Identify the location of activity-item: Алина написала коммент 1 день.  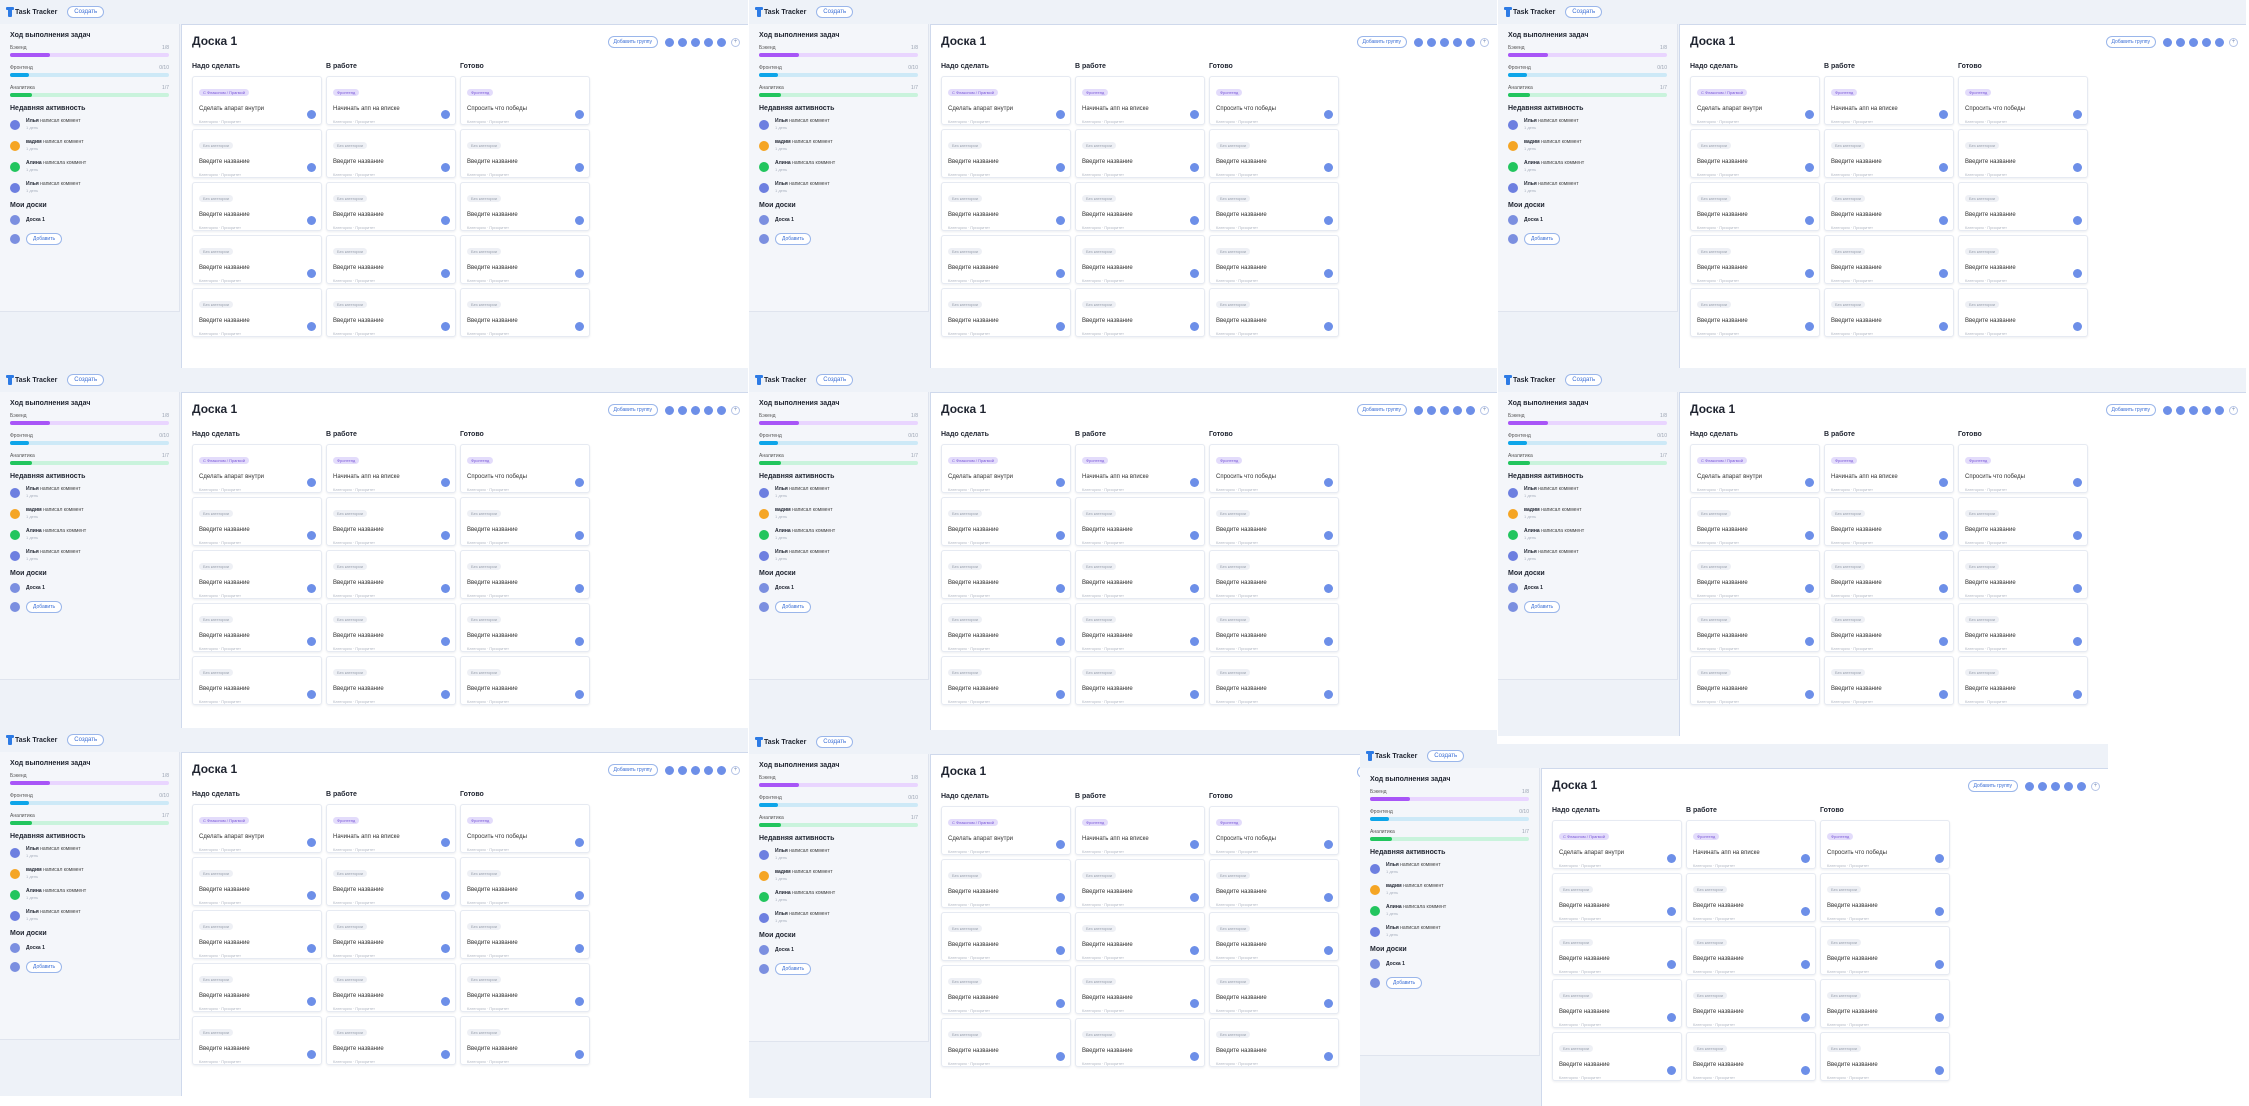
(838, 534).